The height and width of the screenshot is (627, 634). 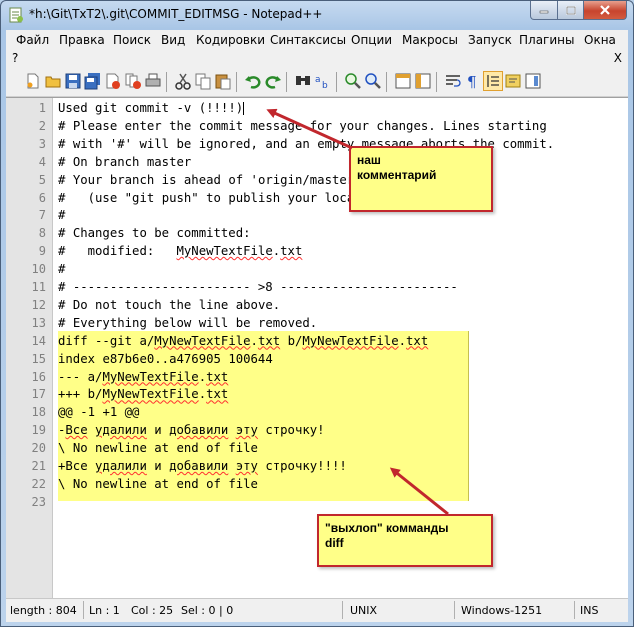 What do you see at coordinates (33, 81) in the screenshot?
I see `new-file-icon` at bounding box center [33, 81].